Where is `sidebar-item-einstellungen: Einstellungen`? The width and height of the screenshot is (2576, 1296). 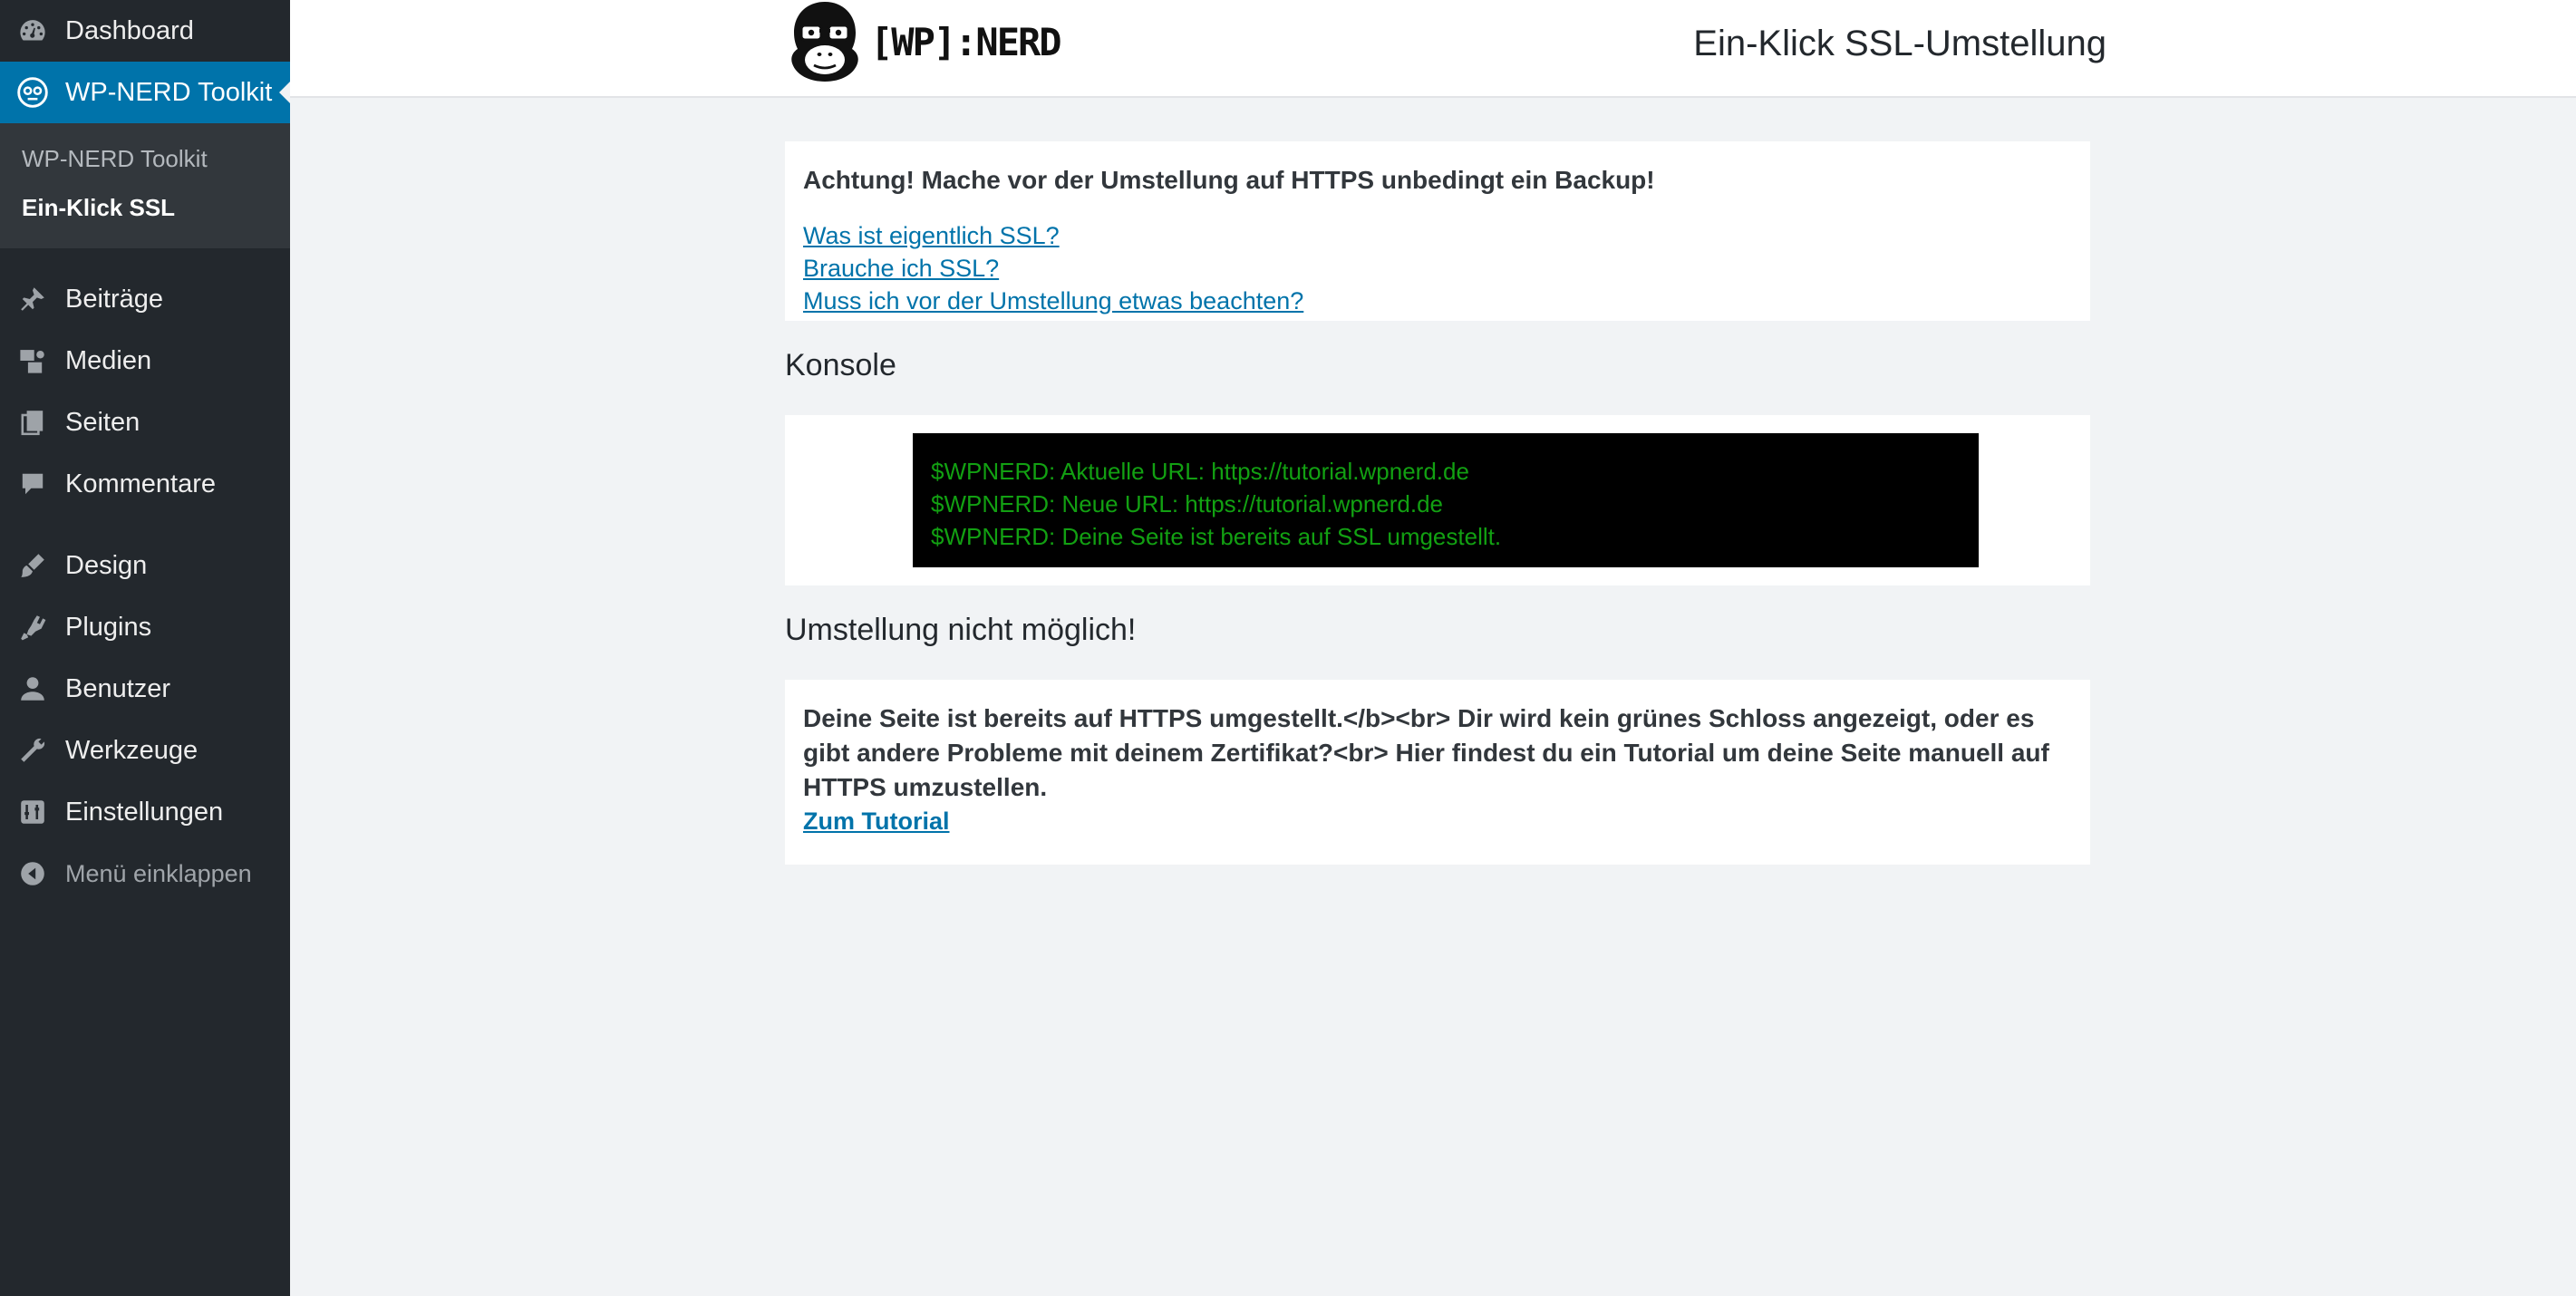
sidebar-item-einstellungen: Einstellungen is located at coordinates (145, 812).